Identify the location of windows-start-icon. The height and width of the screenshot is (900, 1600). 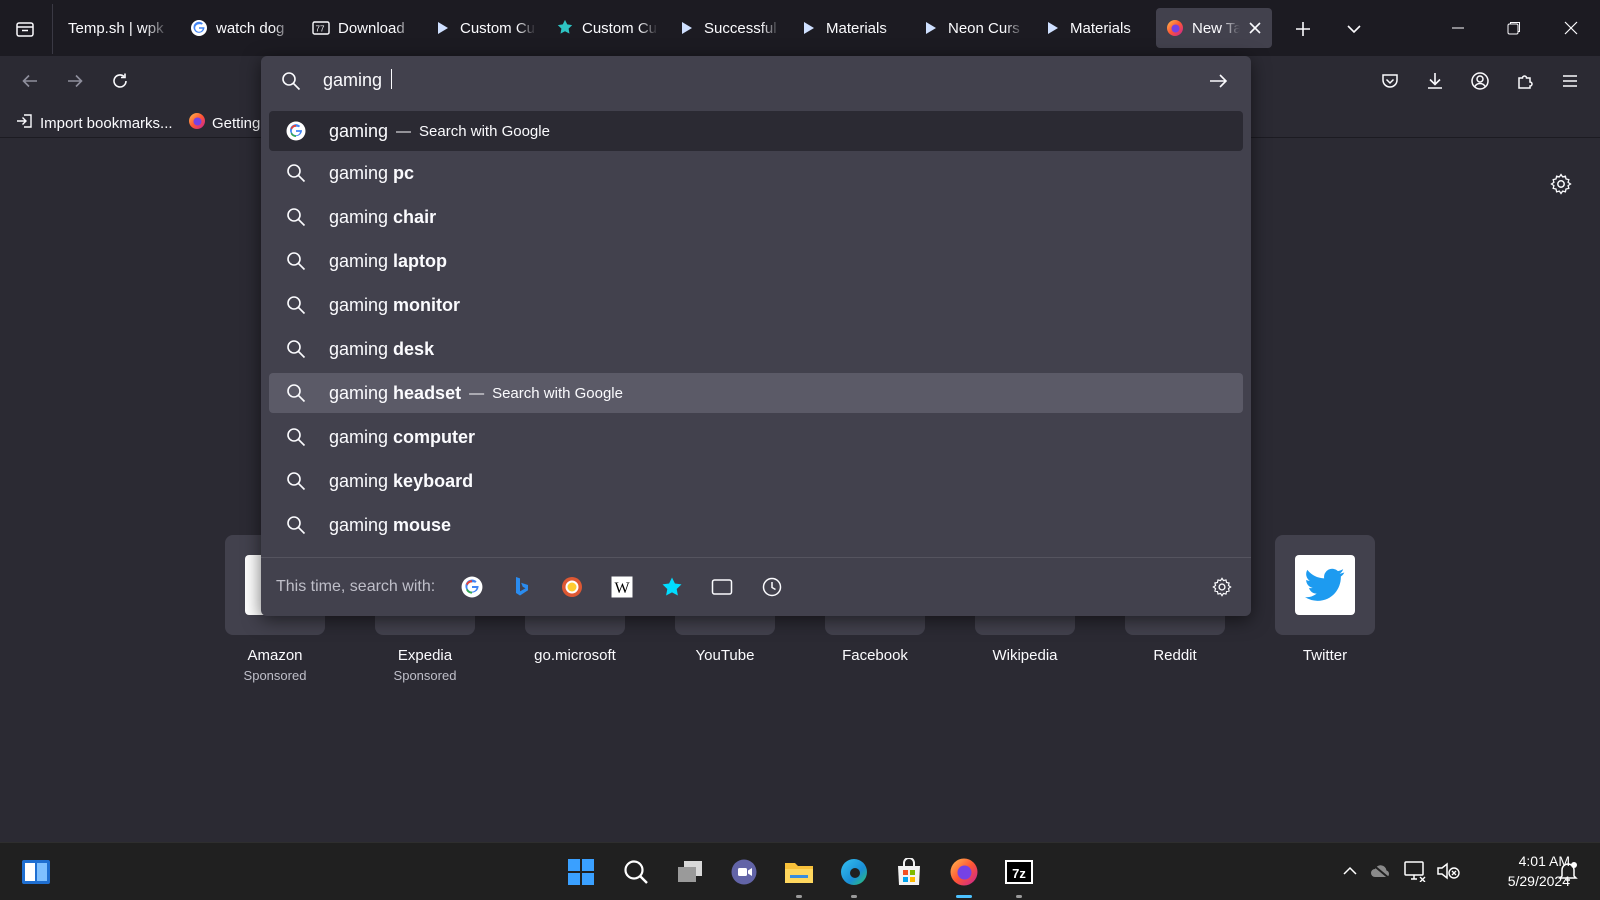
(581, 872).